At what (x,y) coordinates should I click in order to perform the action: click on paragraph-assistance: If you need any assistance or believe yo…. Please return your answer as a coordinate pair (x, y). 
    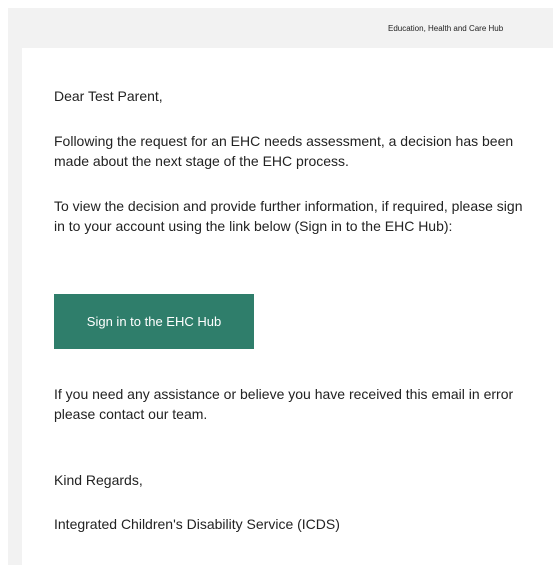
    Looking at the image, I should click on (284, 404).